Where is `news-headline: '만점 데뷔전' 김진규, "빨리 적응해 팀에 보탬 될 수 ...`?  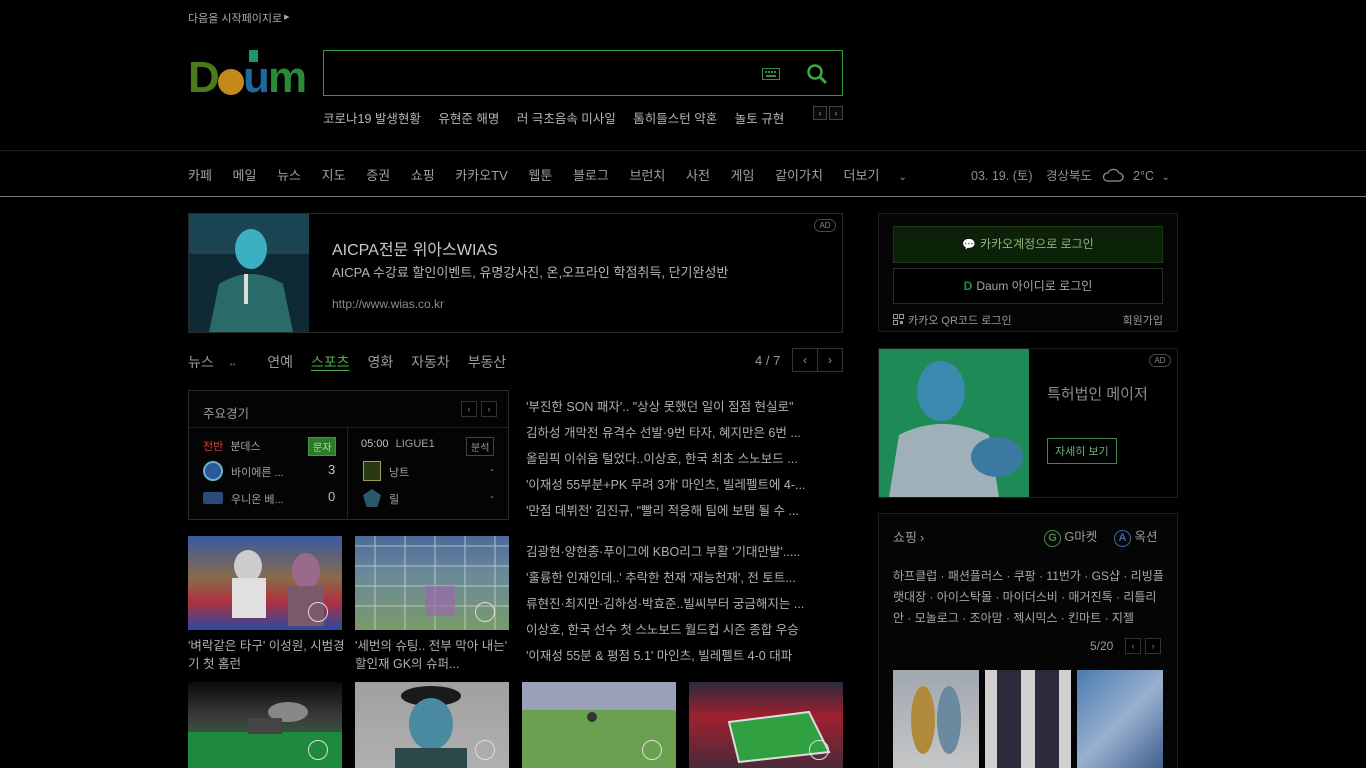 news-headline: '만점 데뷔전' 김진규, "빨리 적응해 팀에 보탬 될 수 ... is located at coordinates (684, 509).